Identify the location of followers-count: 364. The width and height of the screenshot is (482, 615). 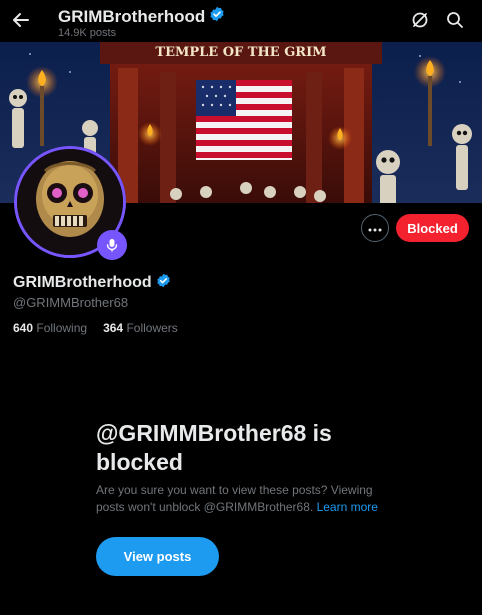
(113, 328).